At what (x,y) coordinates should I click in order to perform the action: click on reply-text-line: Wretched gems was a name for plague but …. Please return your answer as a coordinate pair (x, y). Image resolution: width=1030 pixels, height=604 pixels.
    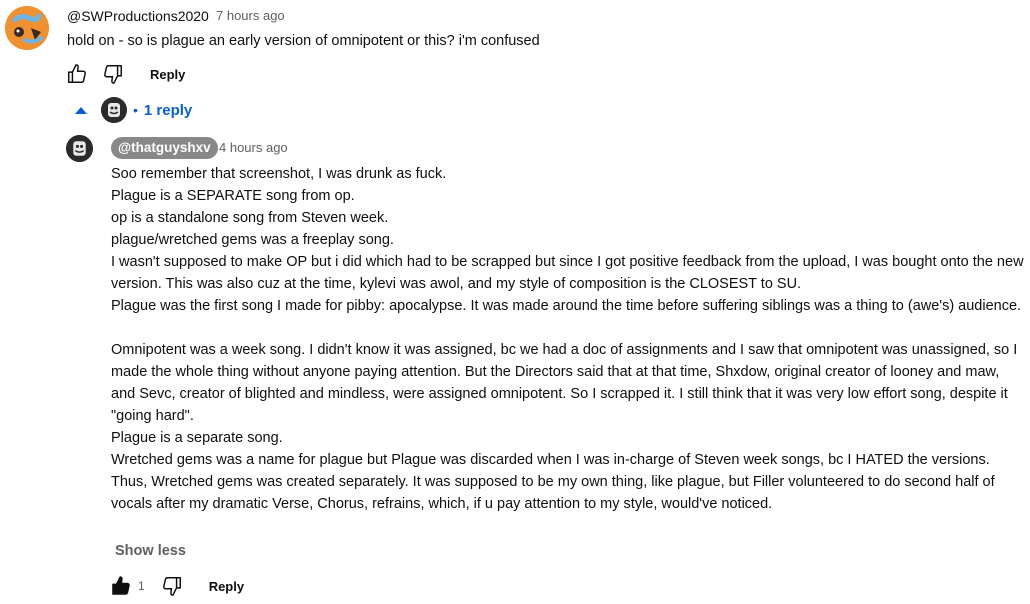
    Looking at the image, I should click on (553, 482).